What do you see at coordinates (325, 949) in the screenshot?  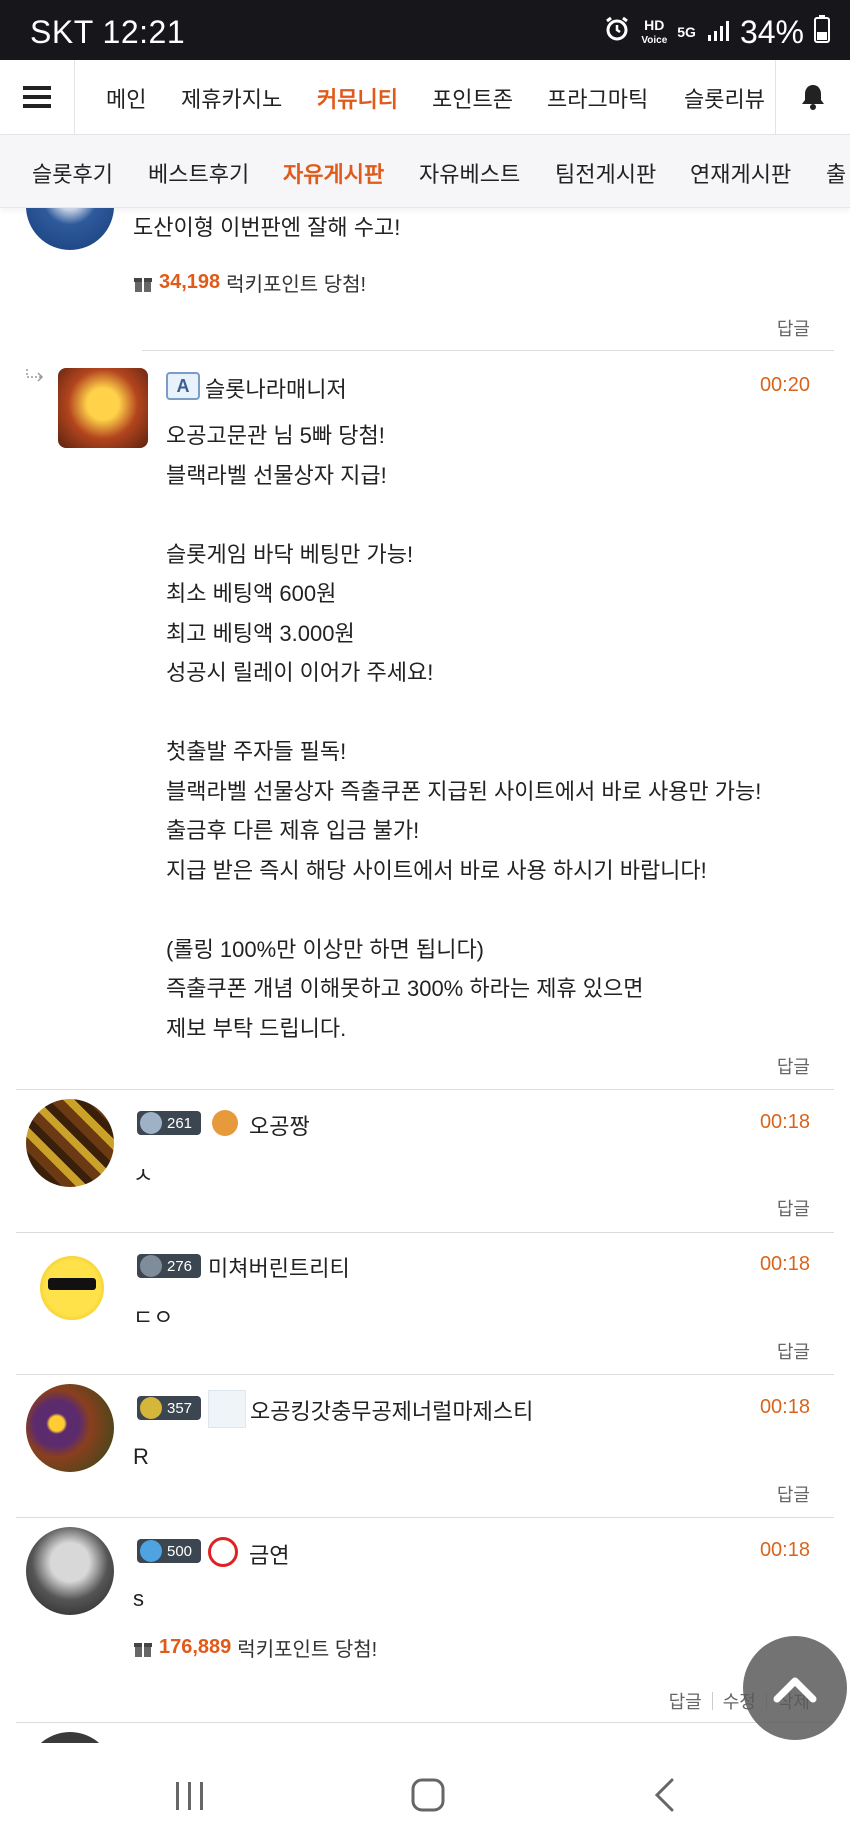 I see `comment-line: (롤링 100%만 이상만 하면 됩니다)` at bounding box center [325, 949].